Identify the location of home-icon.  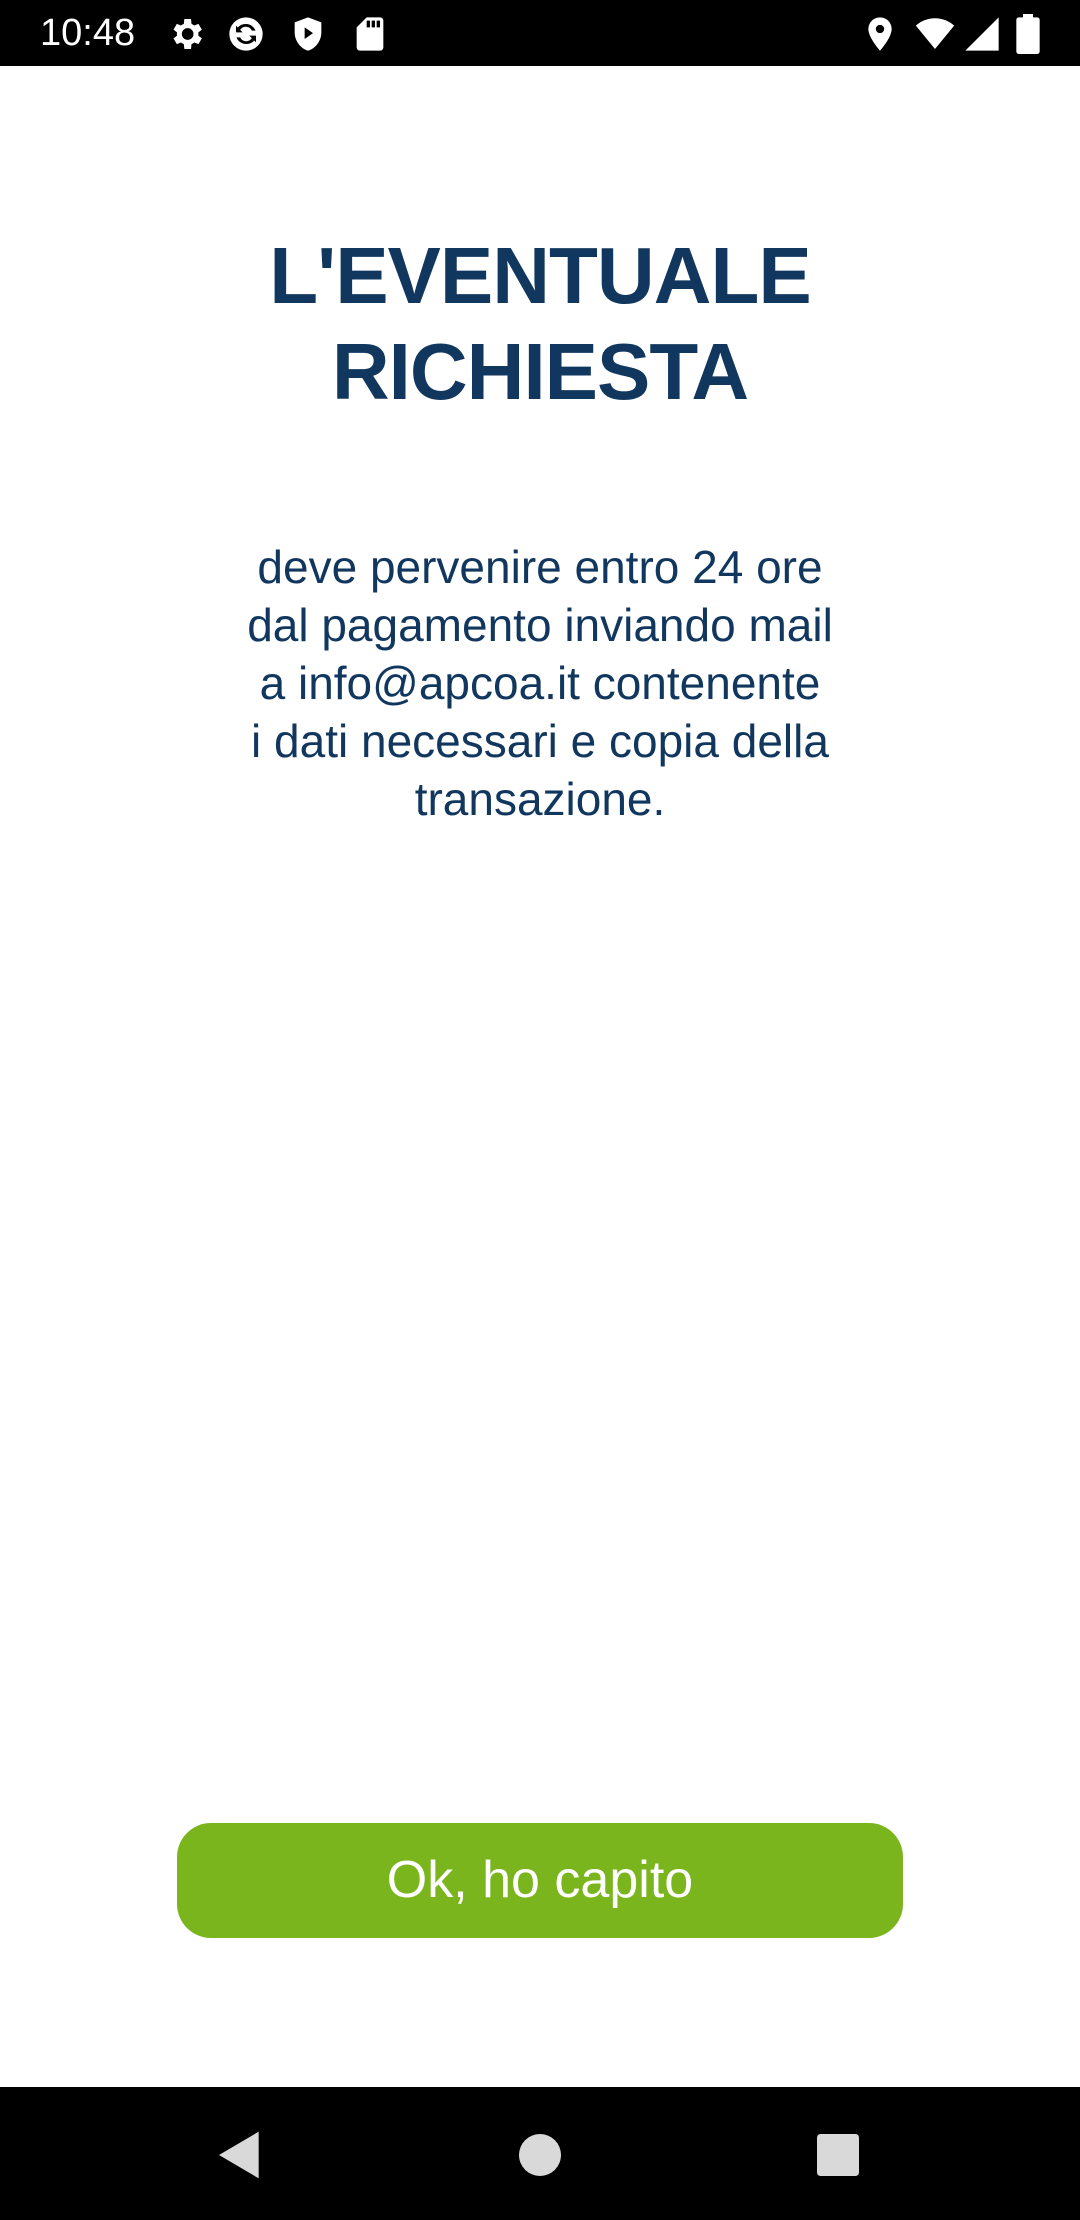
(540, 2155).